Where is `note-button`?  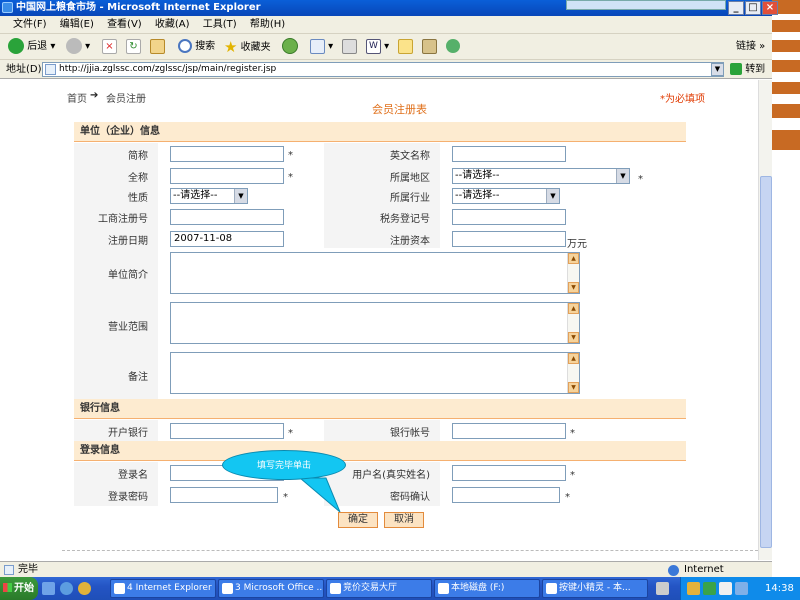
note-button is located at coordinates (405, 47).